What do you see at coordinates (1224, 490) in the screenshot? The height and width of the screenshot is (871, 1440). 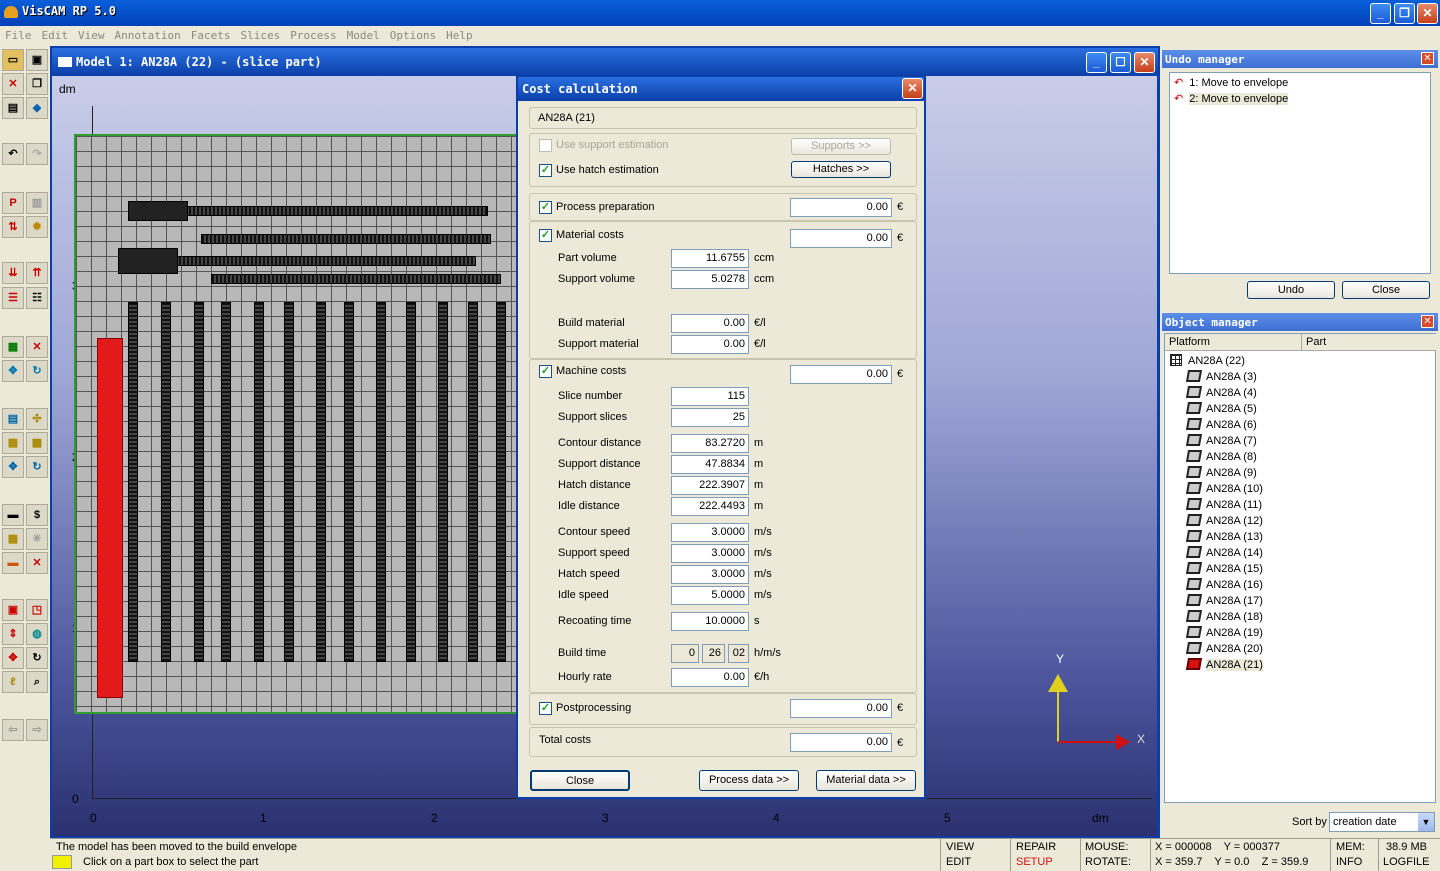 I see `tree-item: AN28A (10)` at bounding box center [1224, 490].